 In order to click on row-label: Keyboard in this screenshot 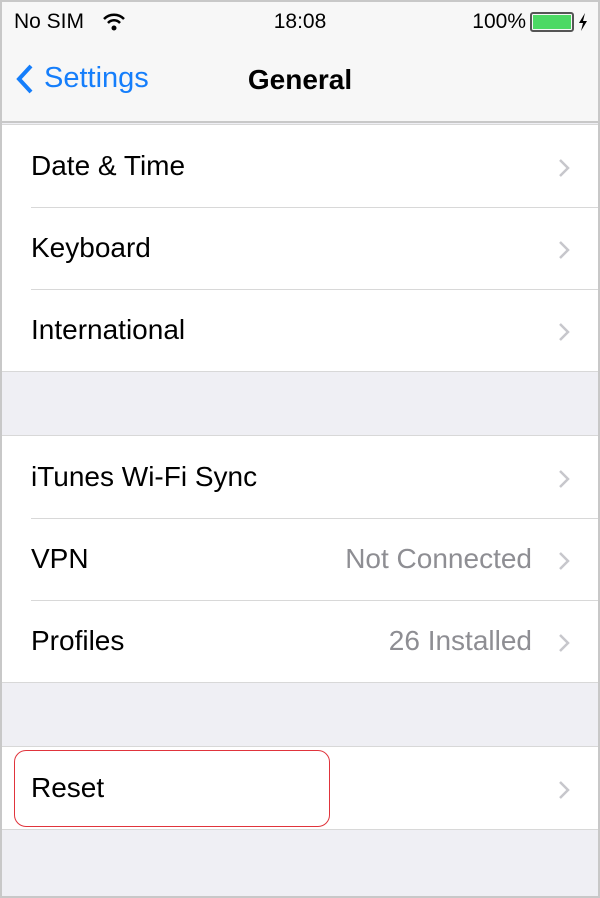, I will do `click(91, 247)`.